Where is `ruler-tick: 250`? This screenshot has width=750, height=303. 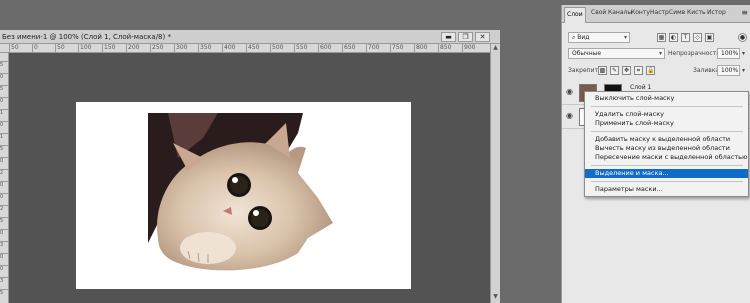 ruler-tick: 250 is located at coordinates (157, 48).